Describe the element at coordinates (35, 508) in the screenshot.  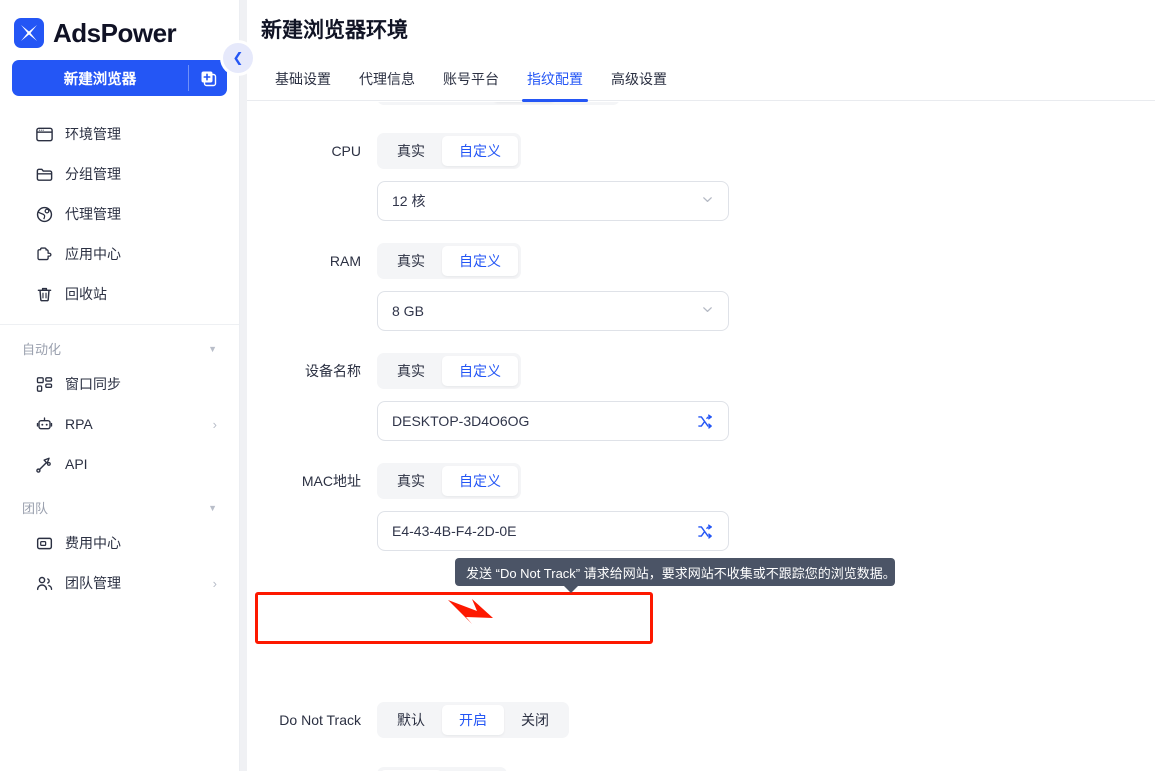
I see `sidebar-section-title: 团队` at that location.